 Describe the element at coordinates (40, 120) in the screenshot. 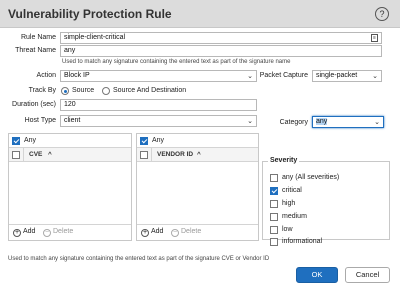

I see `host-type-label: Host Type` at that location.